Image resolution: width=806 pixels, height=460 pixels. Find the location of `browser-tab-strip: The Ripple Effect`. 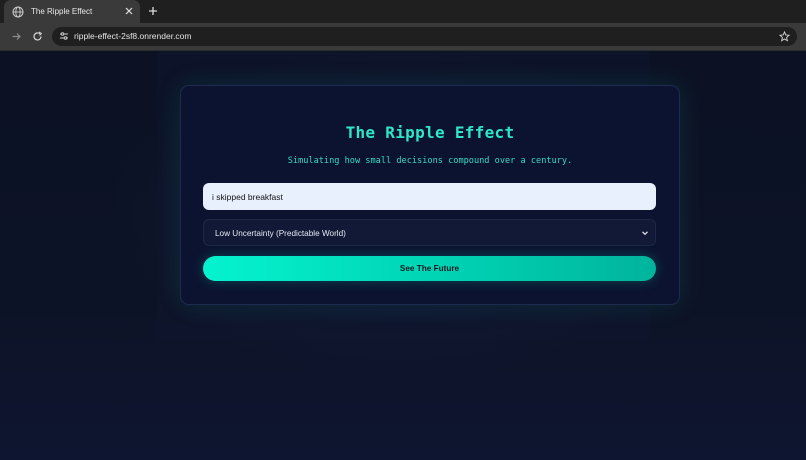

browser-tab-strip: The Ripple Effect is located at coordinates (403, 11).